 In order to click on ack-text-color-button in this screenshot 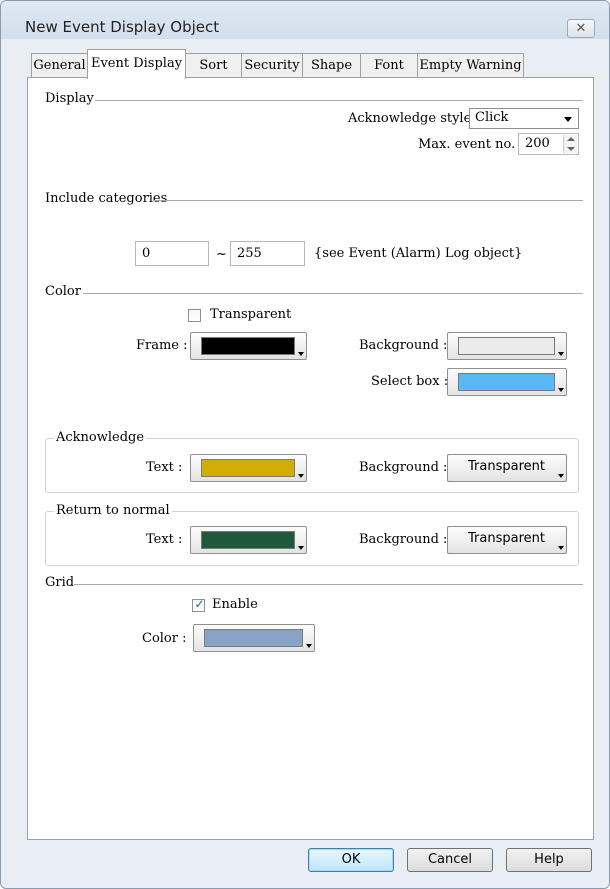, I will do `click(248, 468)`.